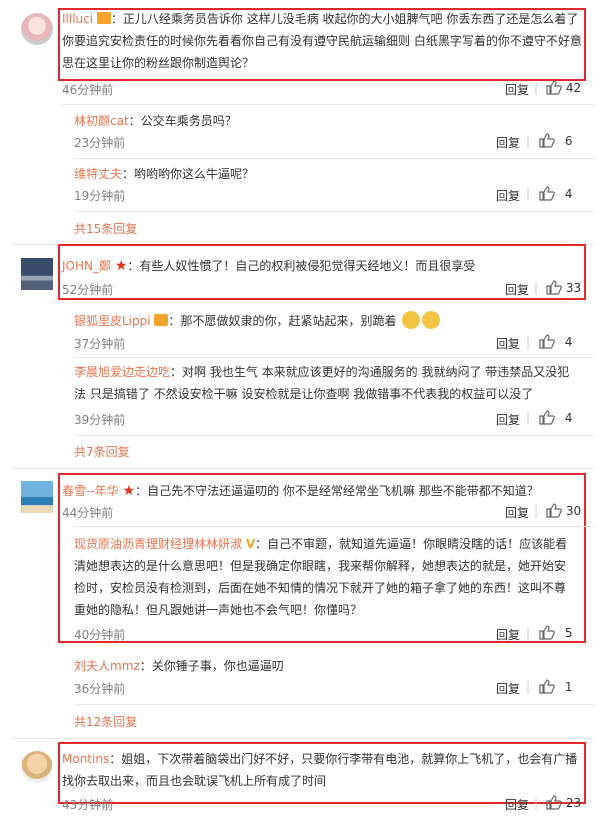 This screenshot has height=816, width=606. Describe the element at coordinates (100, 635) in the screenshot. I see `timestamp: 40分钟前` at that location.